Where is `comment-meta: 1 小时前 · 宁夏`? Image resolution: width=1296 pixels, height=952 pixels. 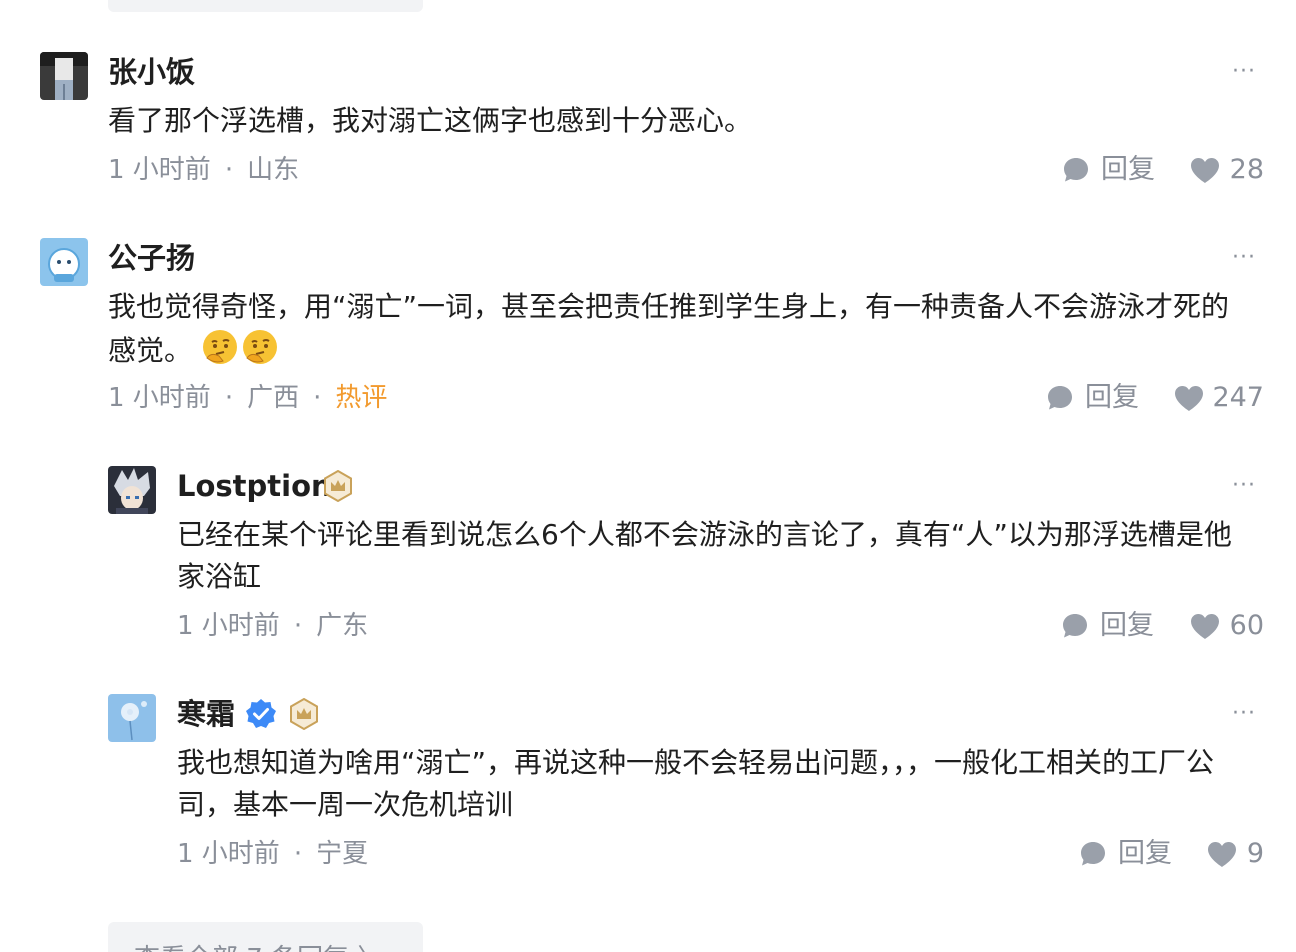
comment-meta: 1 小时前 · 宁夏 is located at coordinates (272, 854).